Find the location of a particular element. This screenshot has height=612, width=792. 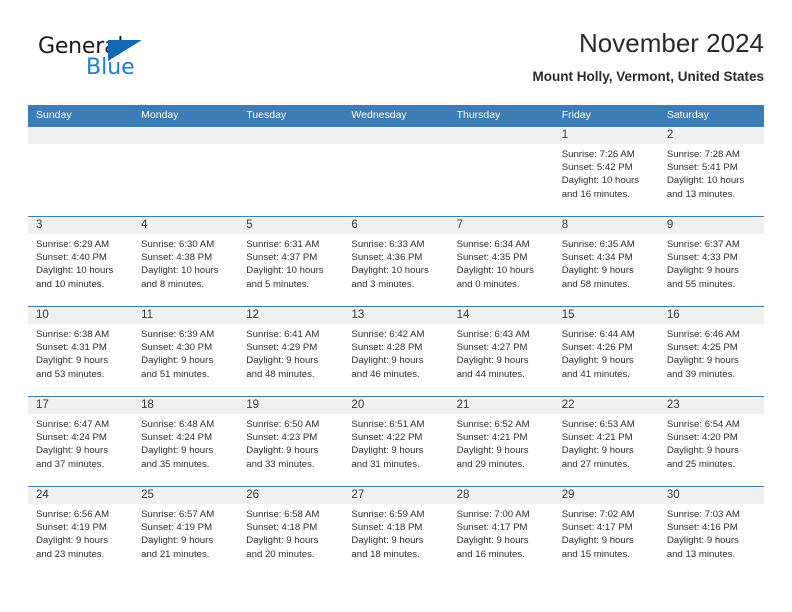

day-number: 11 is located at coordinates (185, 315).